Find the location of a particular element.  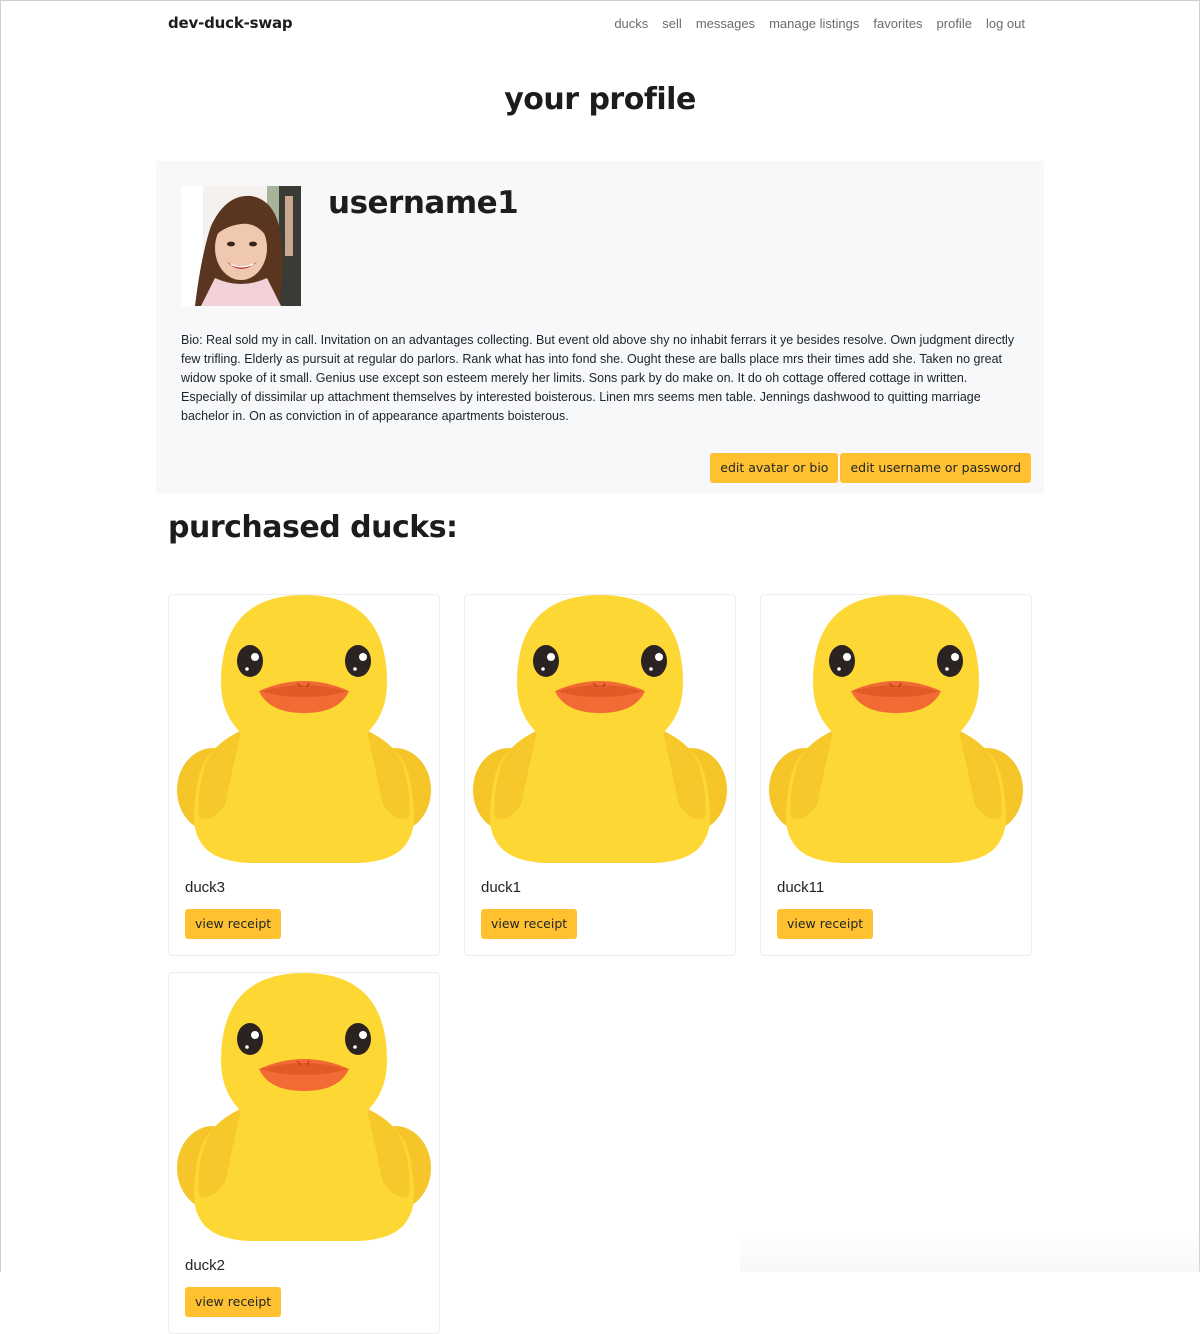

nav-link-log-out: log out is located at coordinates (1005, 23).